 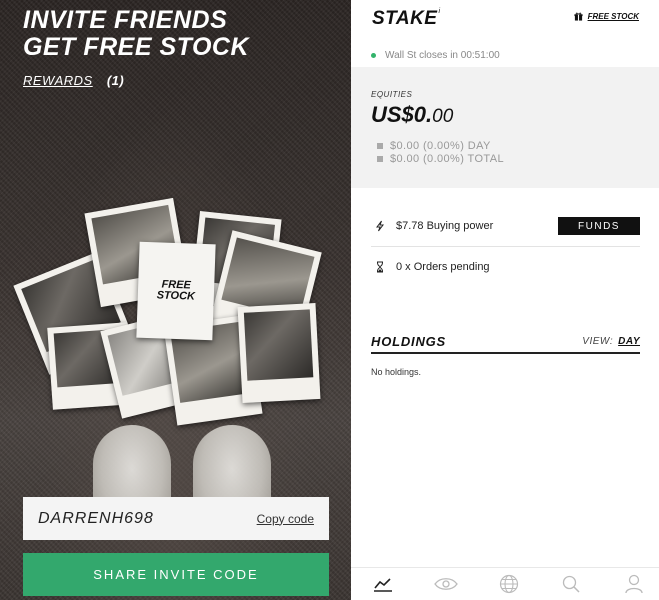 What do you see at coordinates (96, 518) in the screenshot?
I see `invite-code: DARRENH698` at bounding box center [96, 518].